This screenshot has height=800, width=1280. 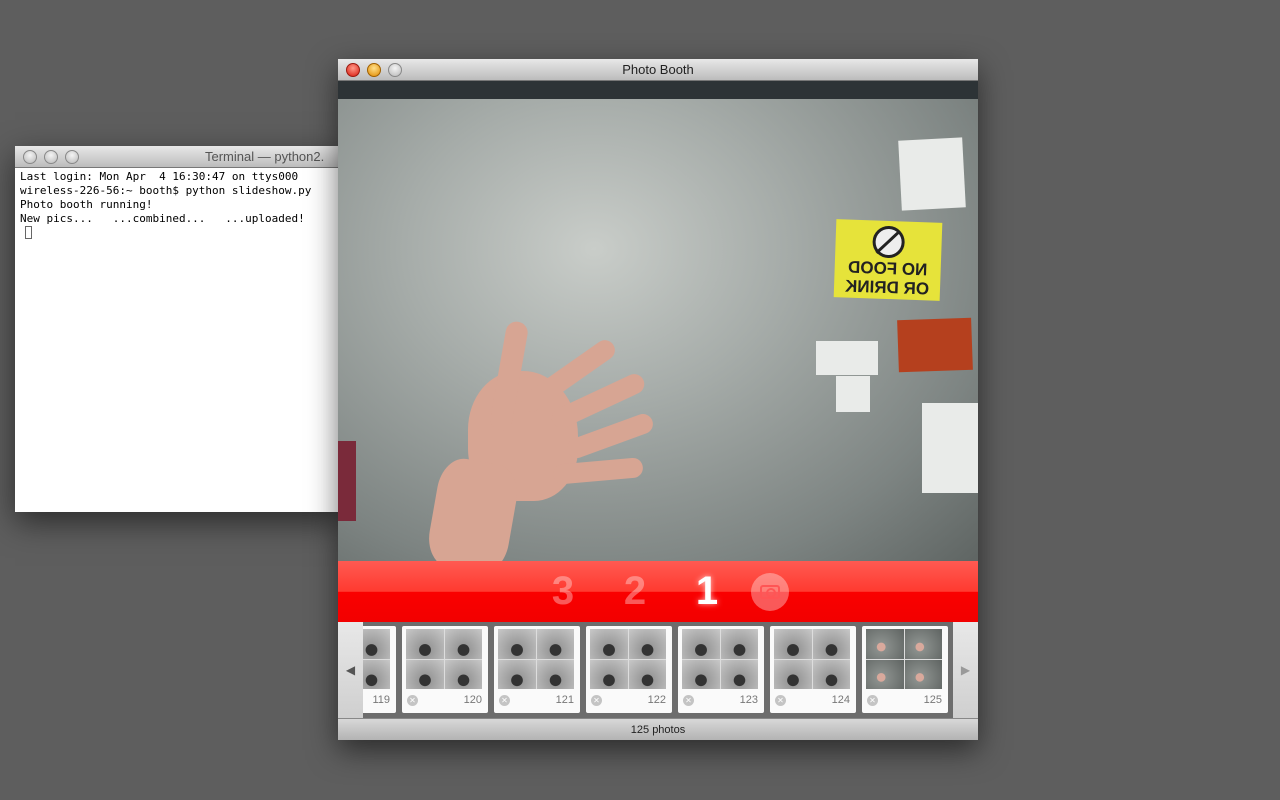 I want to click on thumbnail: ✕ 123, so click(x=721, y=669).